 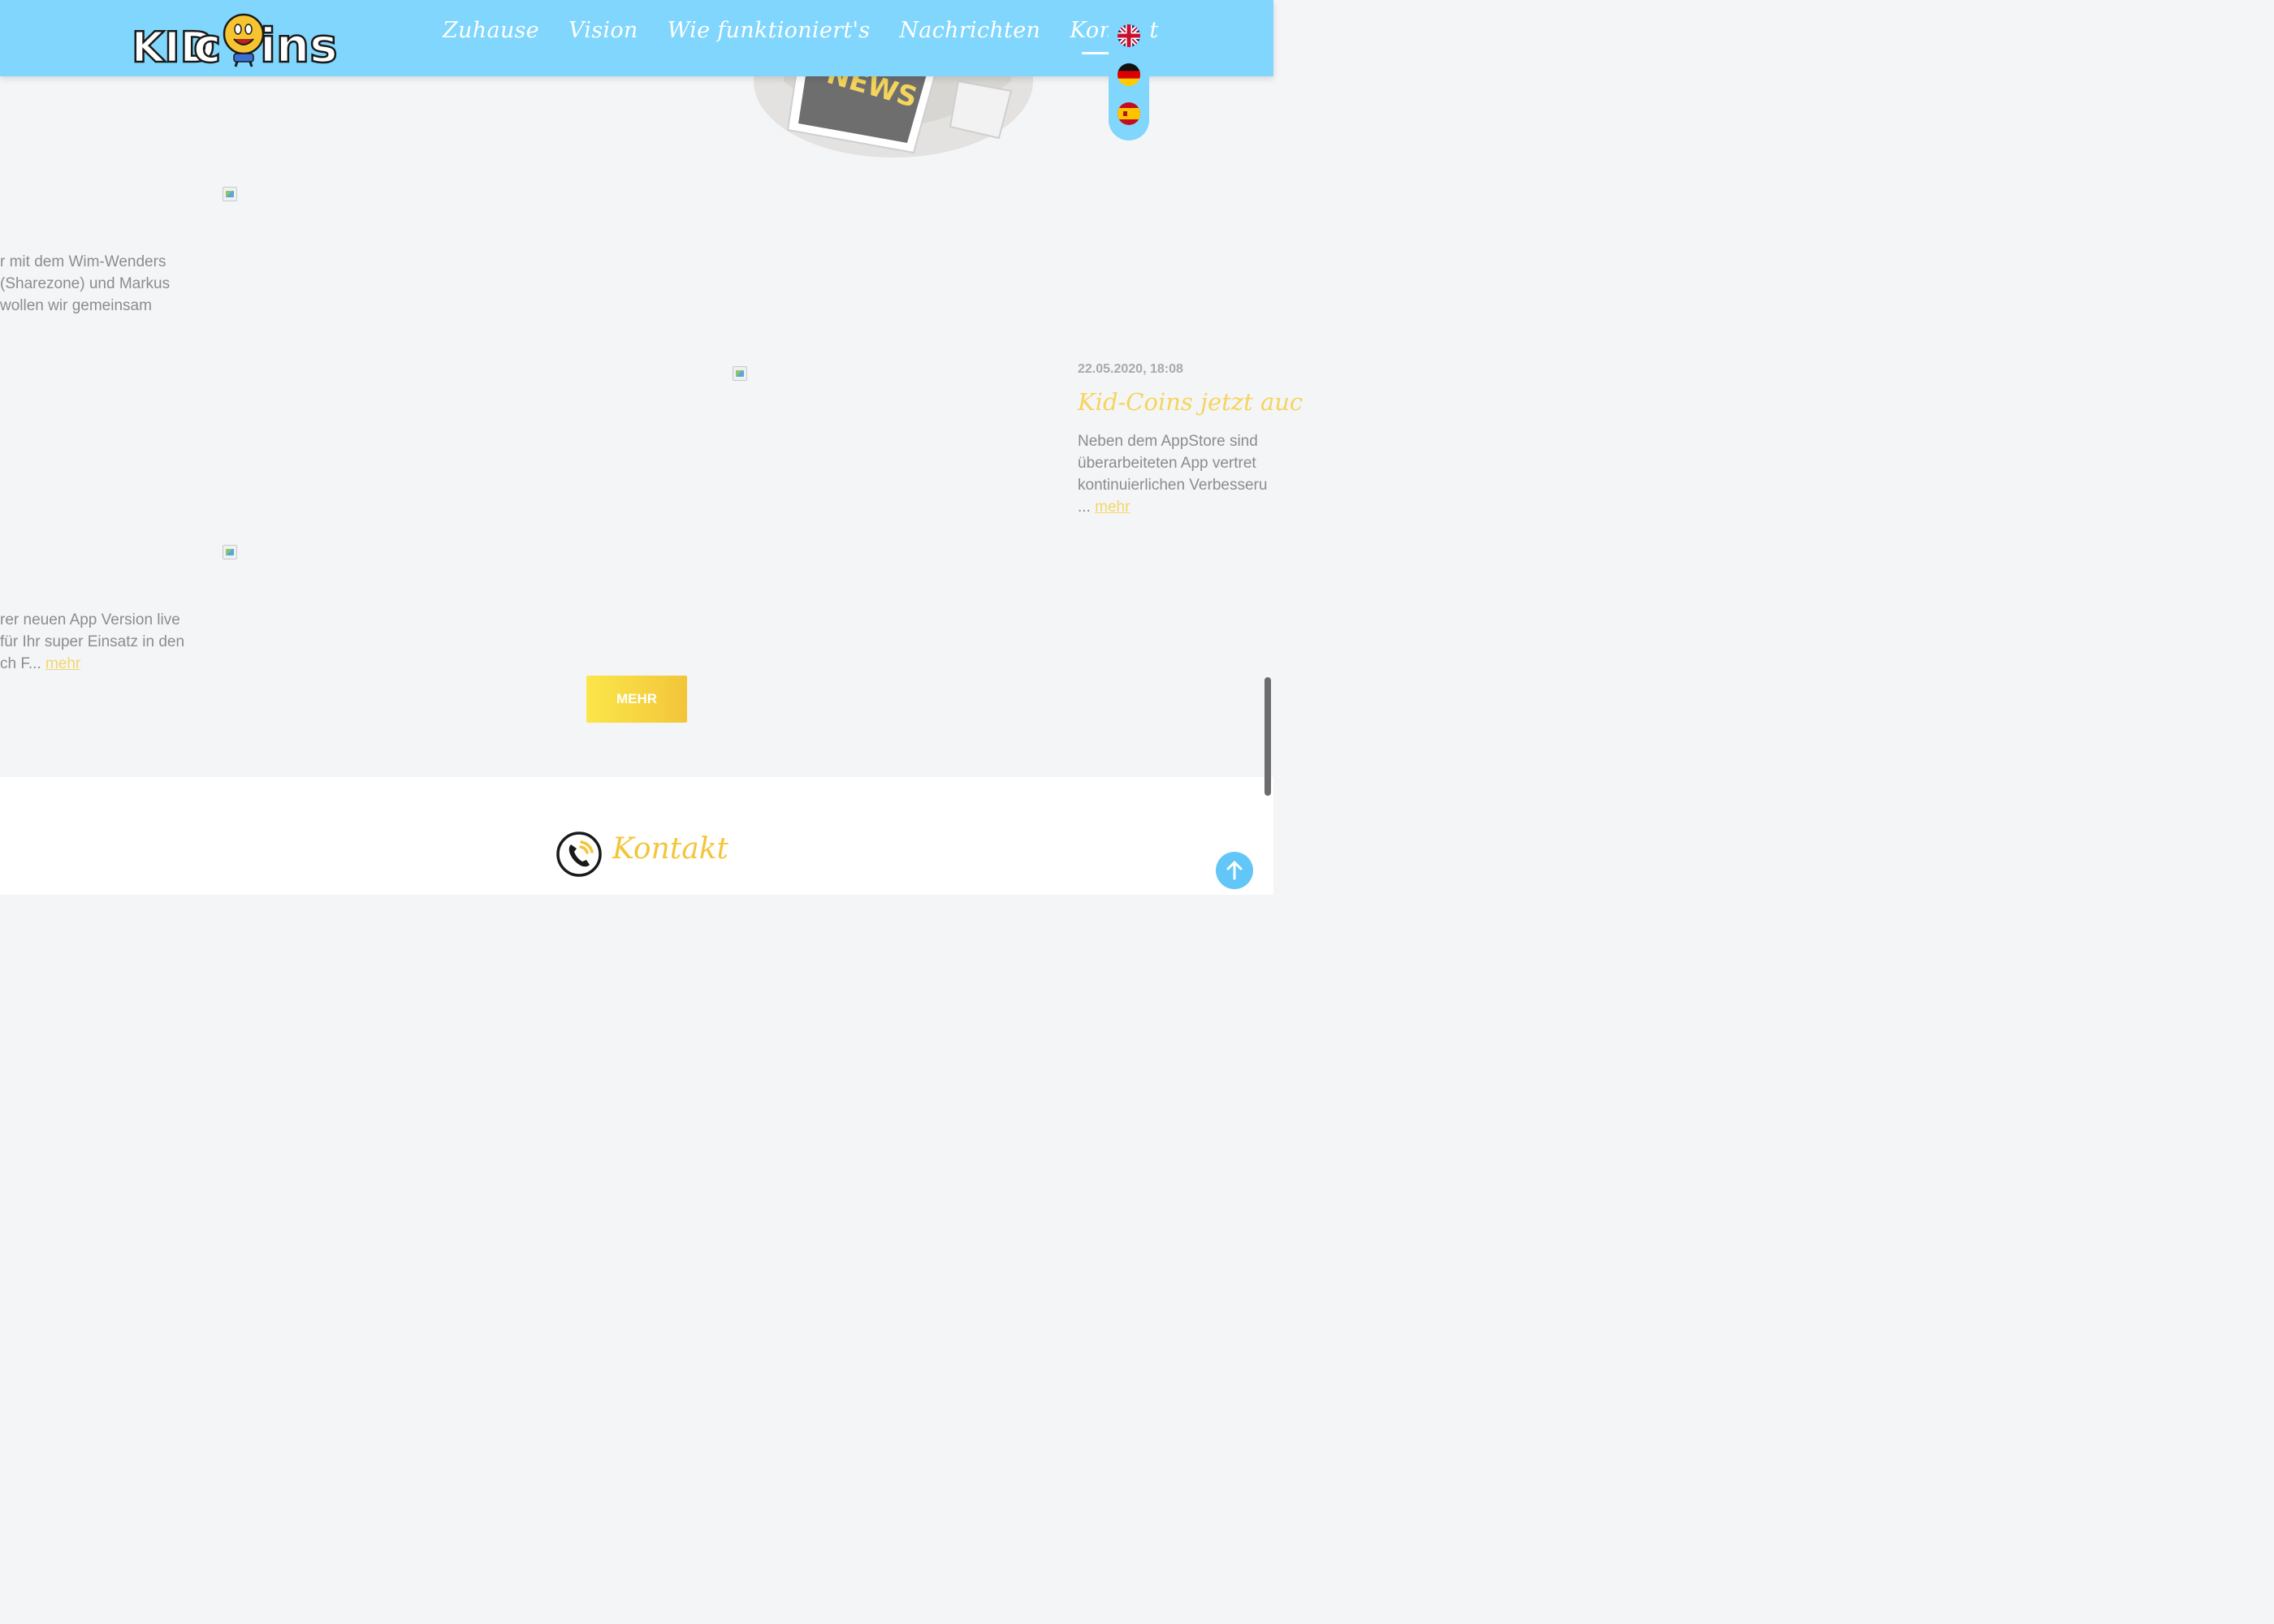 I want to click on contact-title: Kontakt, so click(x=670, y=849).